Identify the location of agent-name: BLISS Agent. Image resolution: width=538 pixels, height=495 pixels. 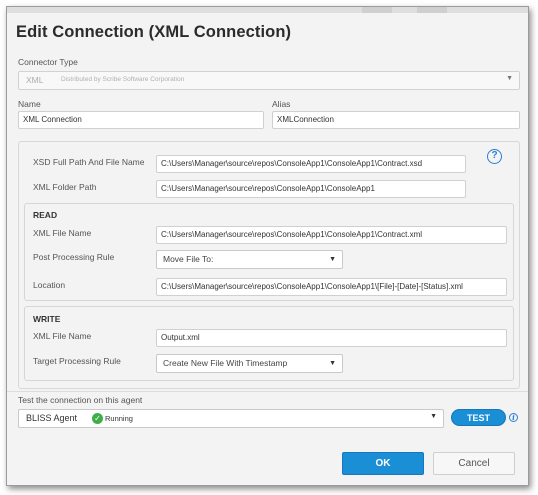
(52, 418).